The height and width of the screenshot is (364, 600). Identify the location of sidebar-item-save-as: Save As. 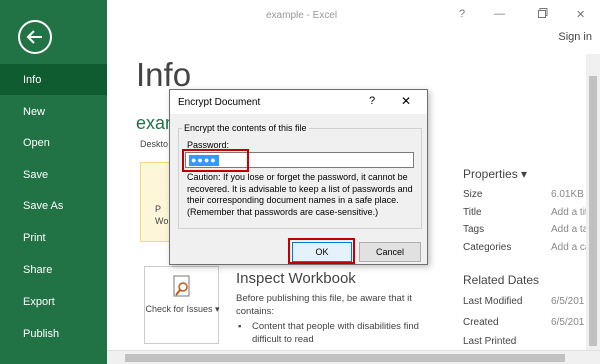
(53, 205).